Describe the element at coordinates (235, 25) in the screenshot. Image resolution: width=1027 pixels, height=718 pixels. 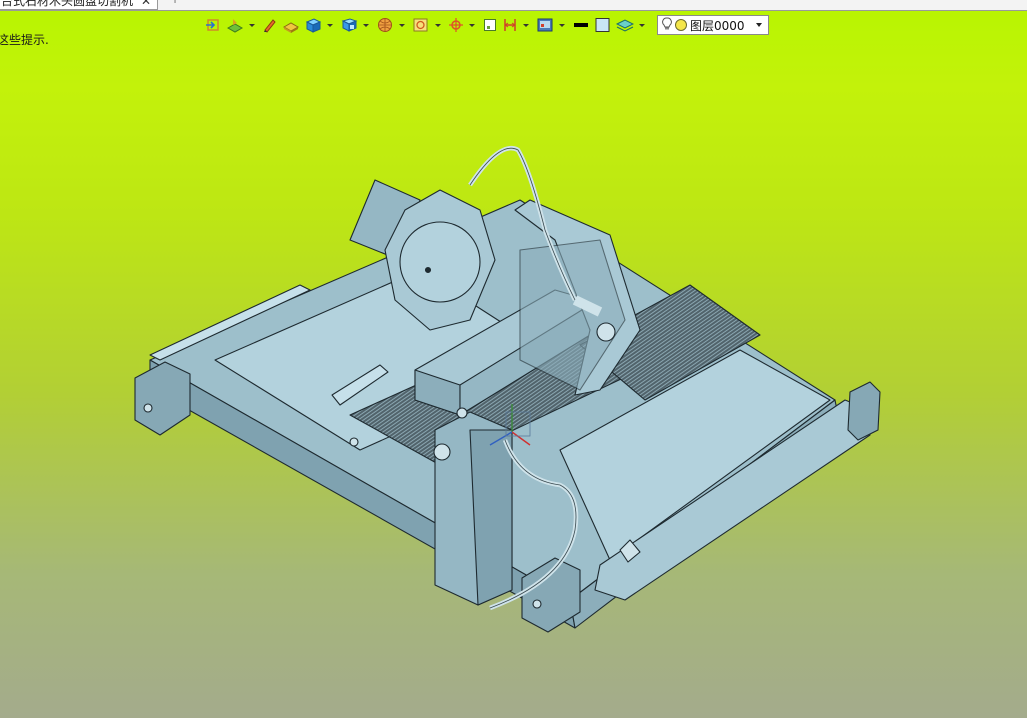
I see `sketch-plane-icon` at that location.